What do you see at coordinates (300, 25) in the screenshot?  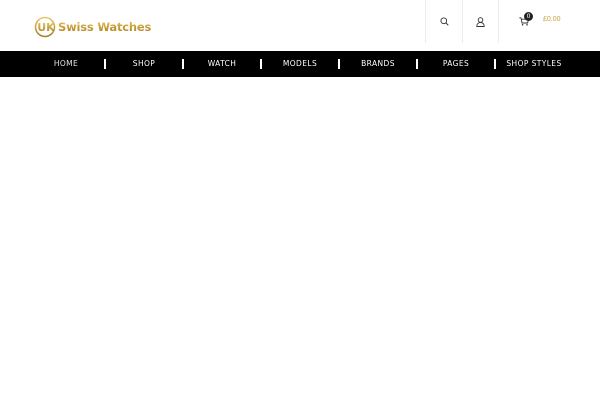 I see `site-header: UK Swiss Watches 0 £0.00` at bounding box center [300, 25].